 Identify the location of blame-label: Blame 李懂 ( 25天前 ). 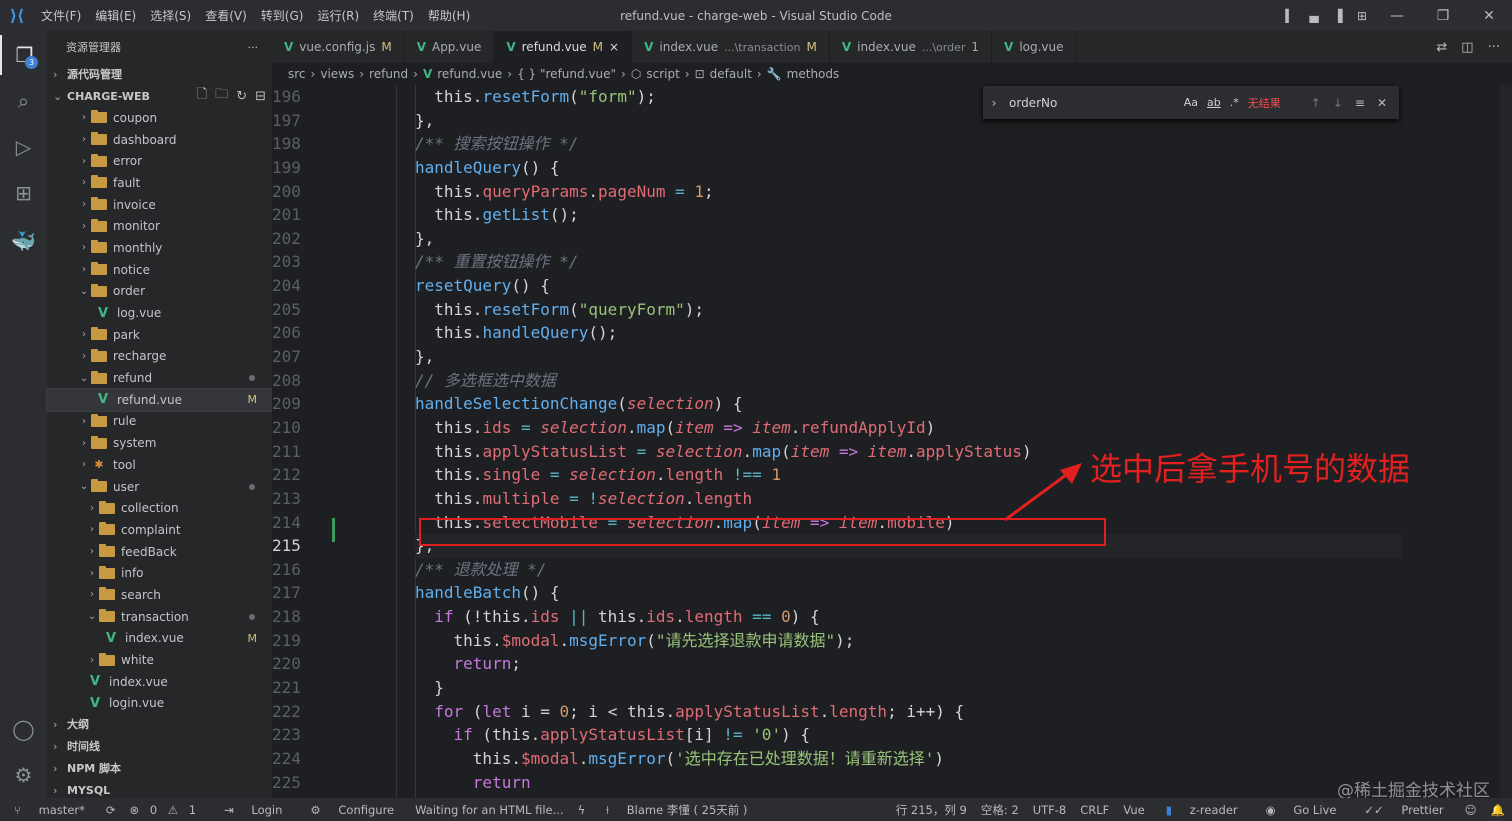
(687, 809).